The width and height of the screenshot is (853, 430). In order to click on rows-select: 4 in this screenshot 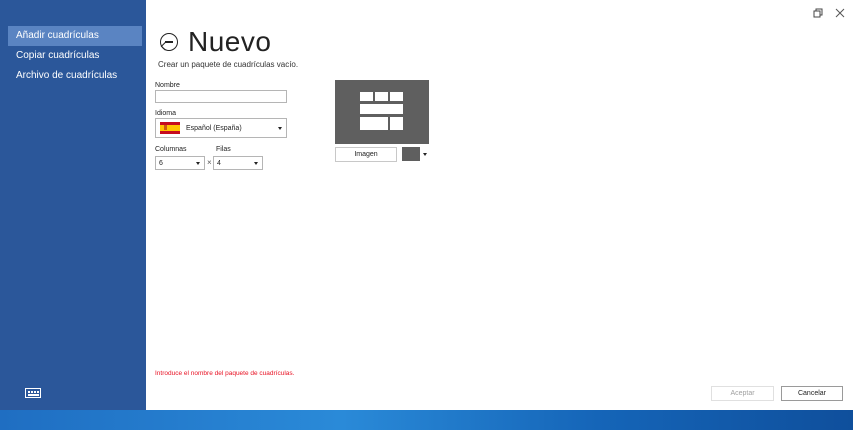, I will do `click(238, 163)`.